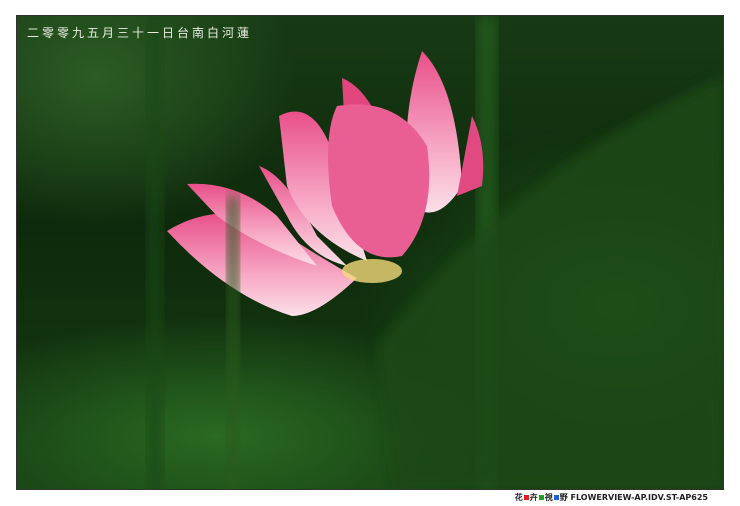 The image size is (740, 506). What do you see at coordinates (563, 497) in the screenshot?
I see `credit-char: 野` at bounding box center [563, 497].